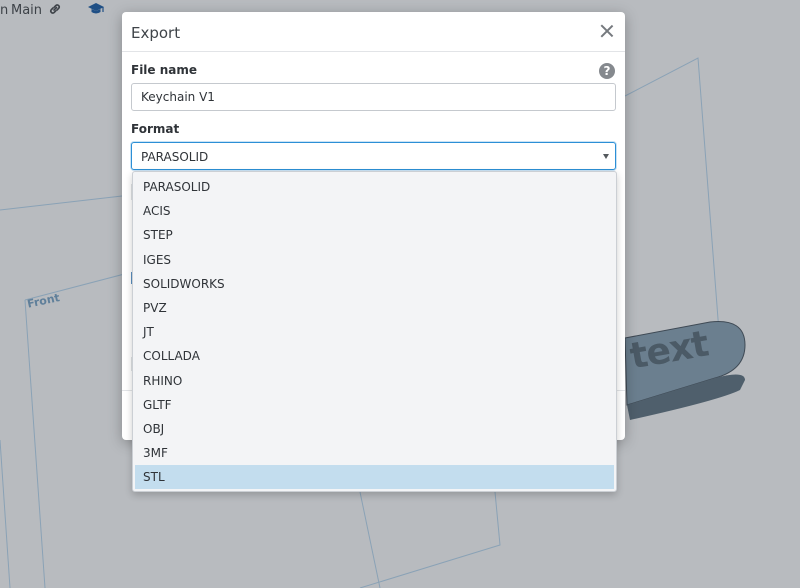  What do you see at coordinates (373, 97) in the screenshot?
I see `file-name-input` at bounding box center [373, 97].